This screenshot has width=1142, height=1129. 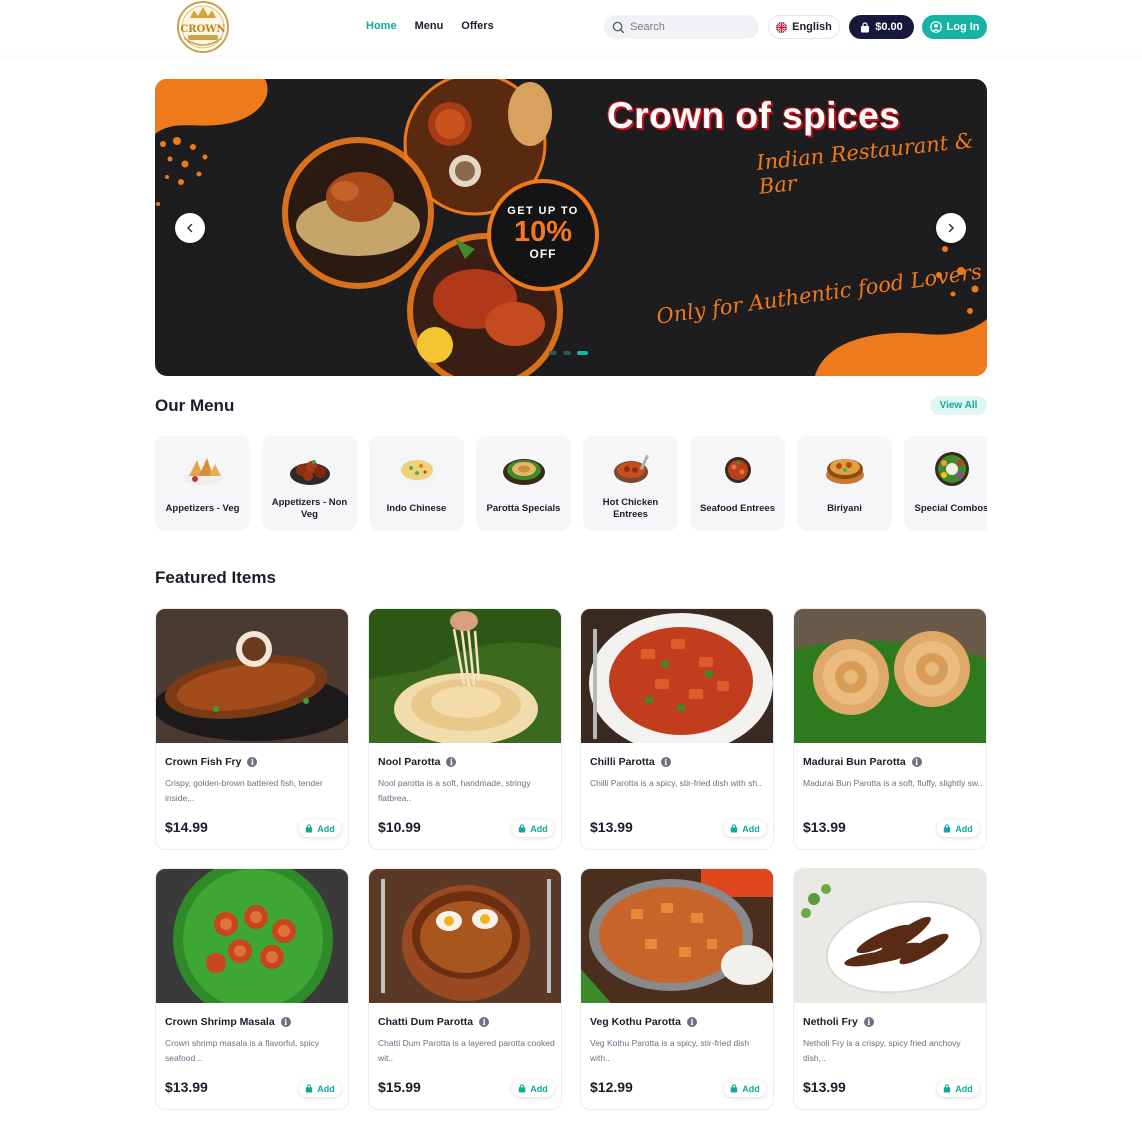 I want to click on product-title: Netholi Fry i, so click(x=838, y=1022).